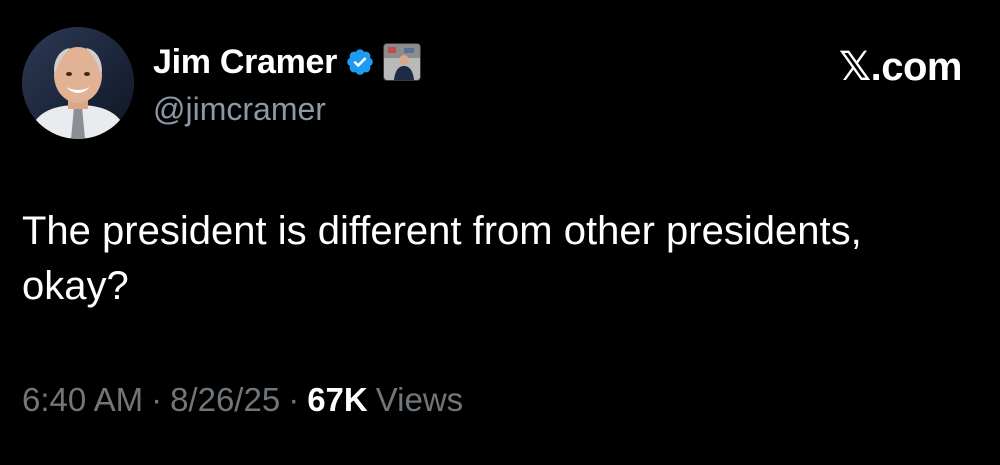 Image resolution: width=1000 pixels, height=465 pixels. I want to click on affiliate-badge-icon, so click(402, 62).